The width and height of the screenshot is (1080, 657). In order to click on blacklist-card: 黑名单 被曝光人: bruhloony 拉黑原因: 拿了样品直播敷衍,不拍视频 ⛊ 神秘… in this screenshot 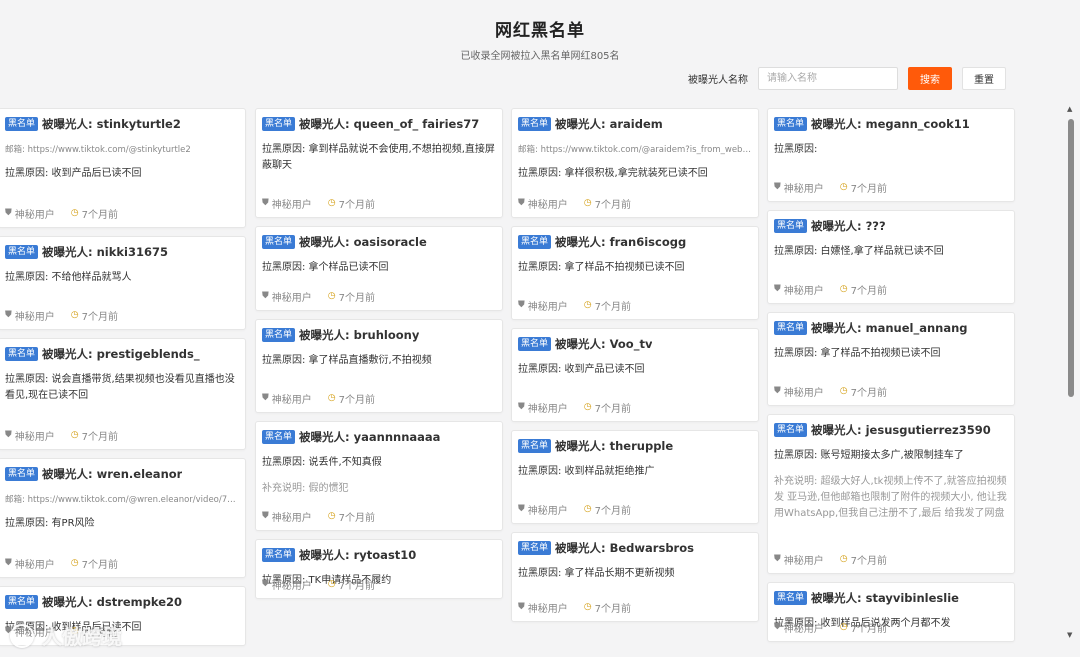, I will do `click(379, 366)`.